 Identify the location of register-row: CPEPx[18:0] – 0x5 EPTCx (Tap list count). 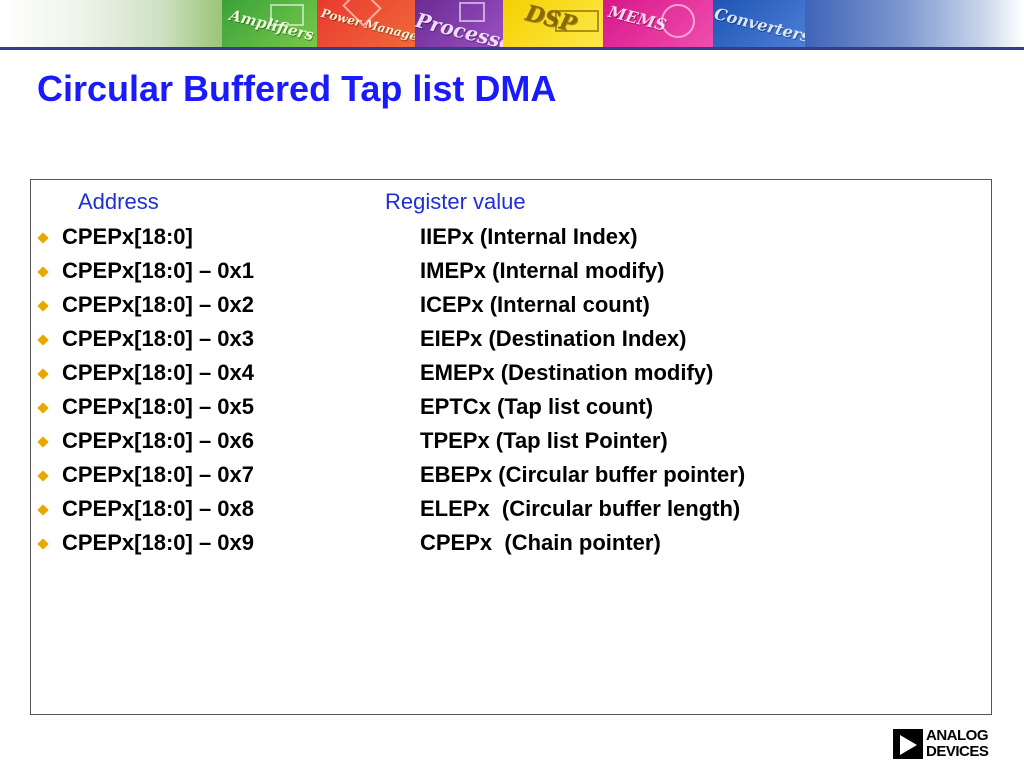
(486, 407).